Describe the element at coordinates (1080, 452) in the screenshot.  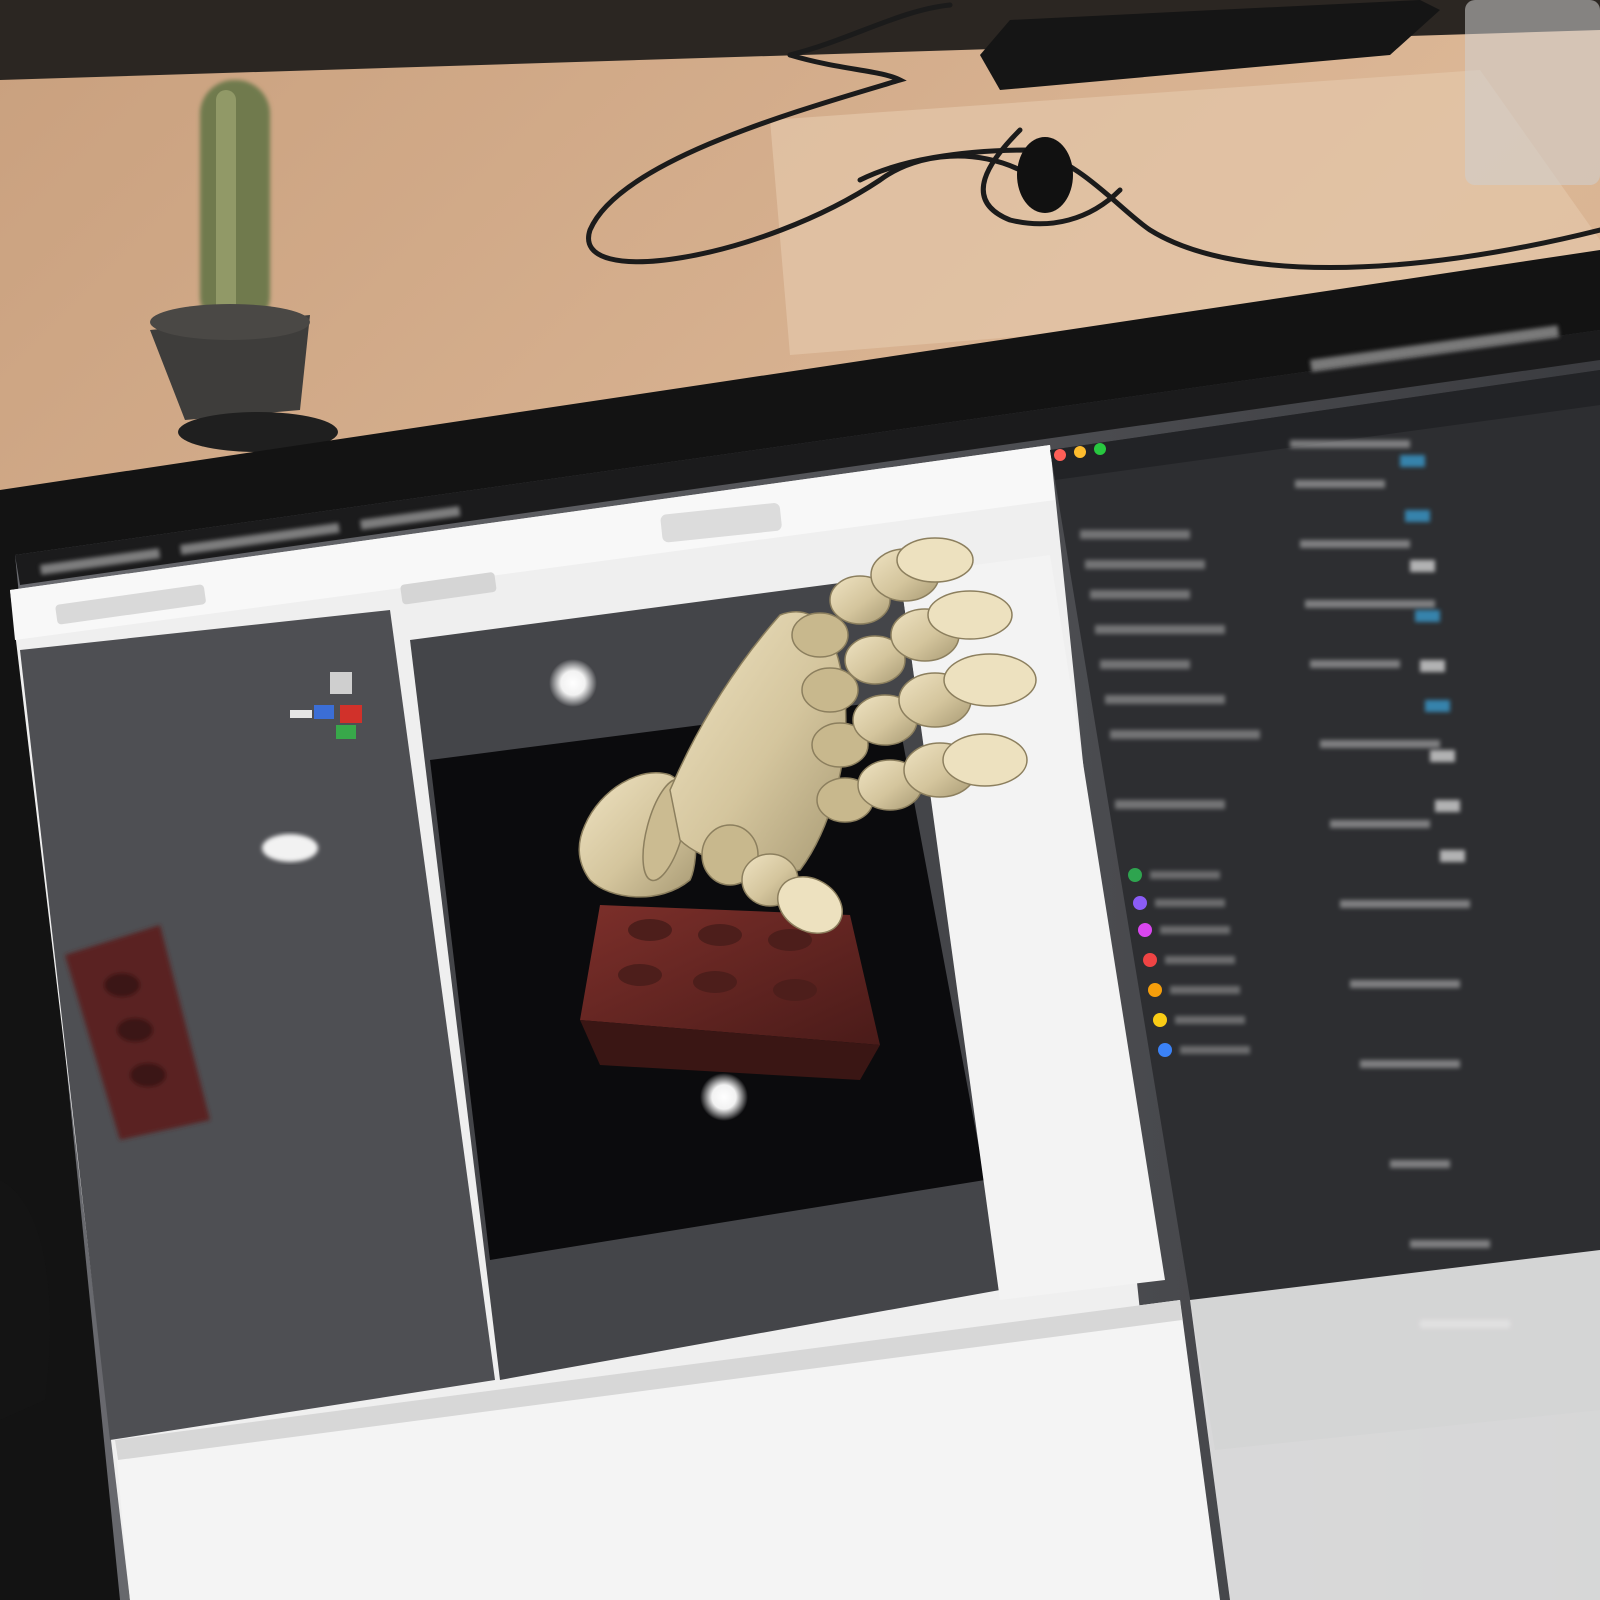
I see `minimize-icon` at that location.